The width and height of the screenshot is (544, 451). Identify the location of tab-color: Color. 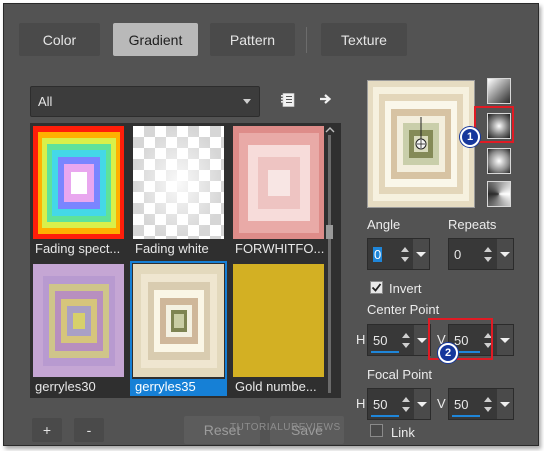
(59, 39).